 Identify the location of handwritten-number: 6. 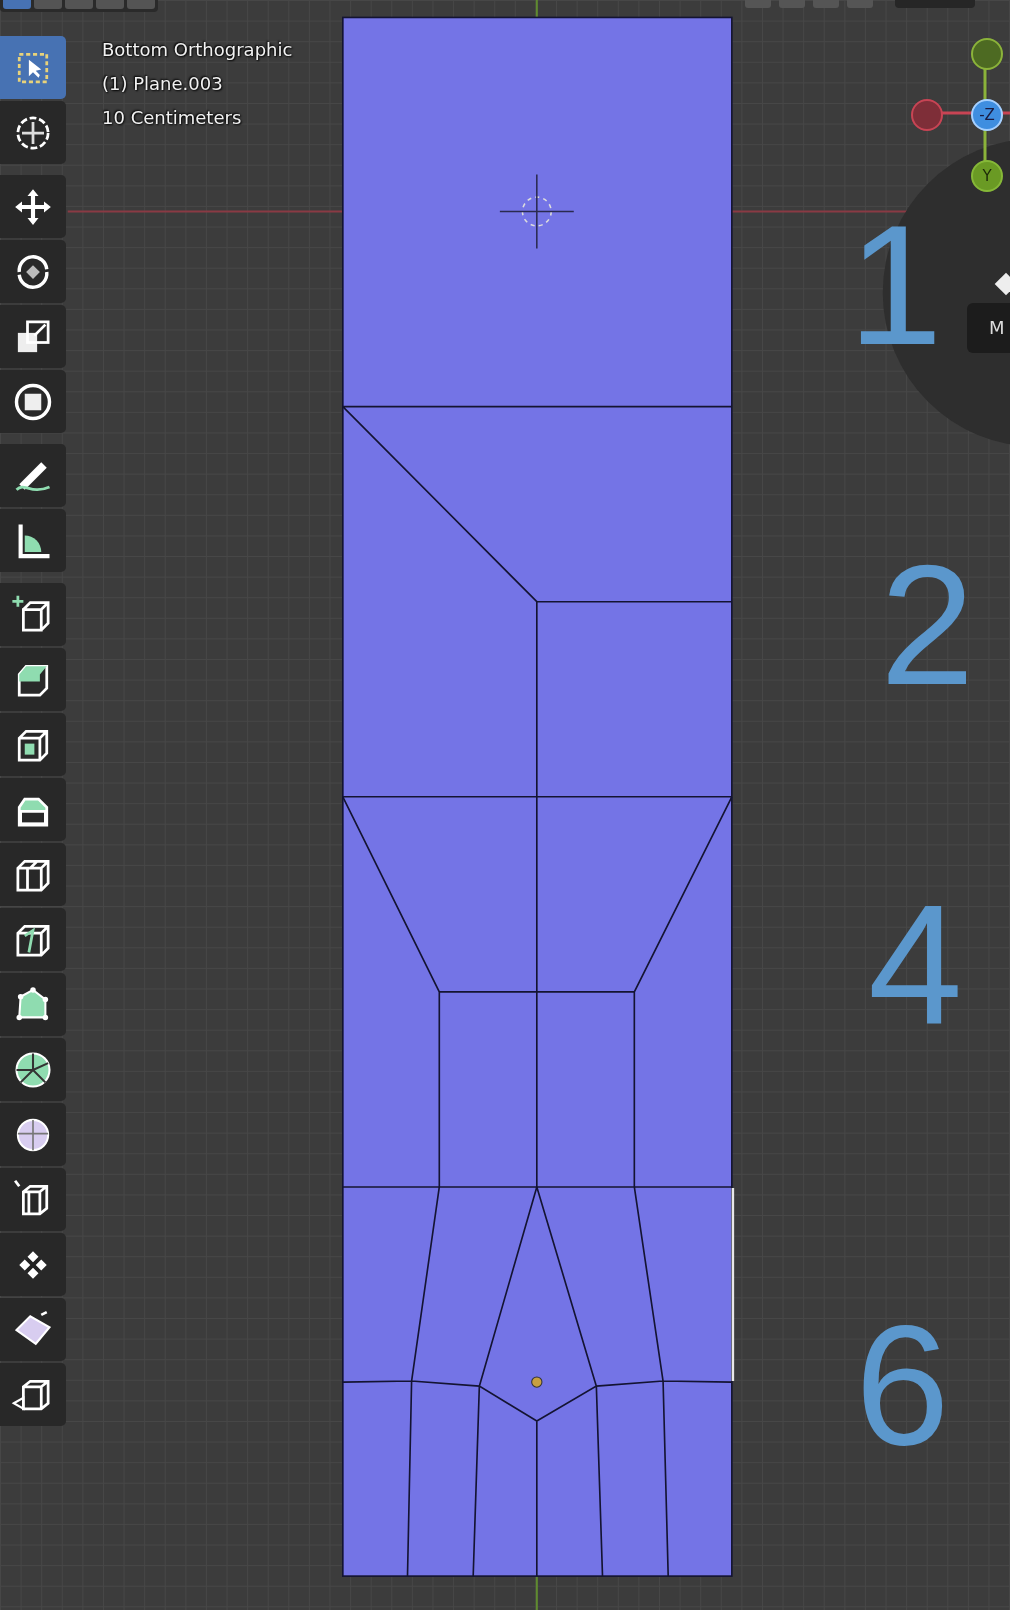
(902, 1385).